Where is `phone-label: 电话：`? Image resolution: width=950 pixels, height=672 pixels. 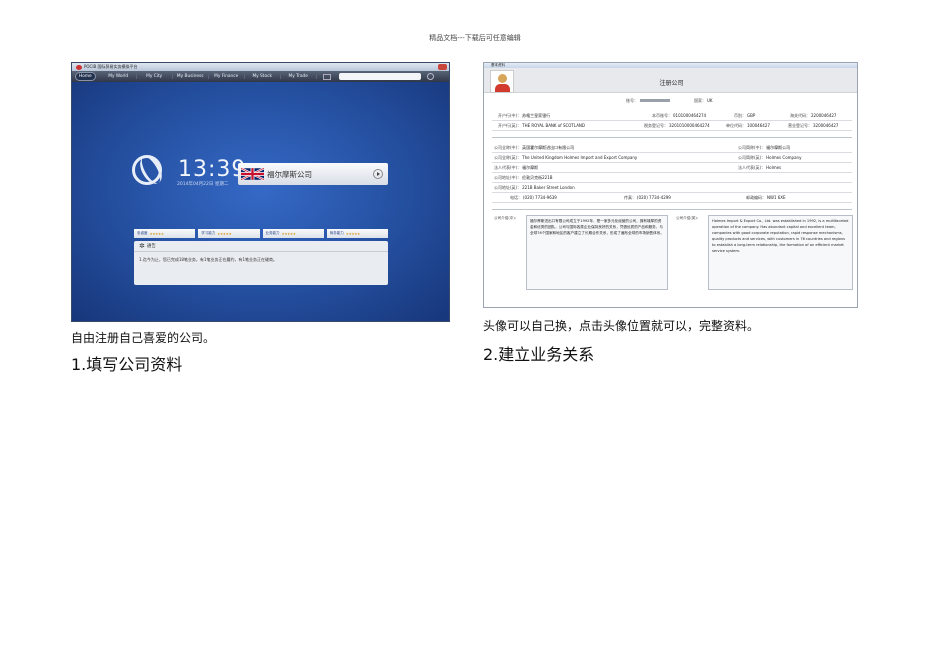 phone-label: 电话： is located at coordinates (516, 197).